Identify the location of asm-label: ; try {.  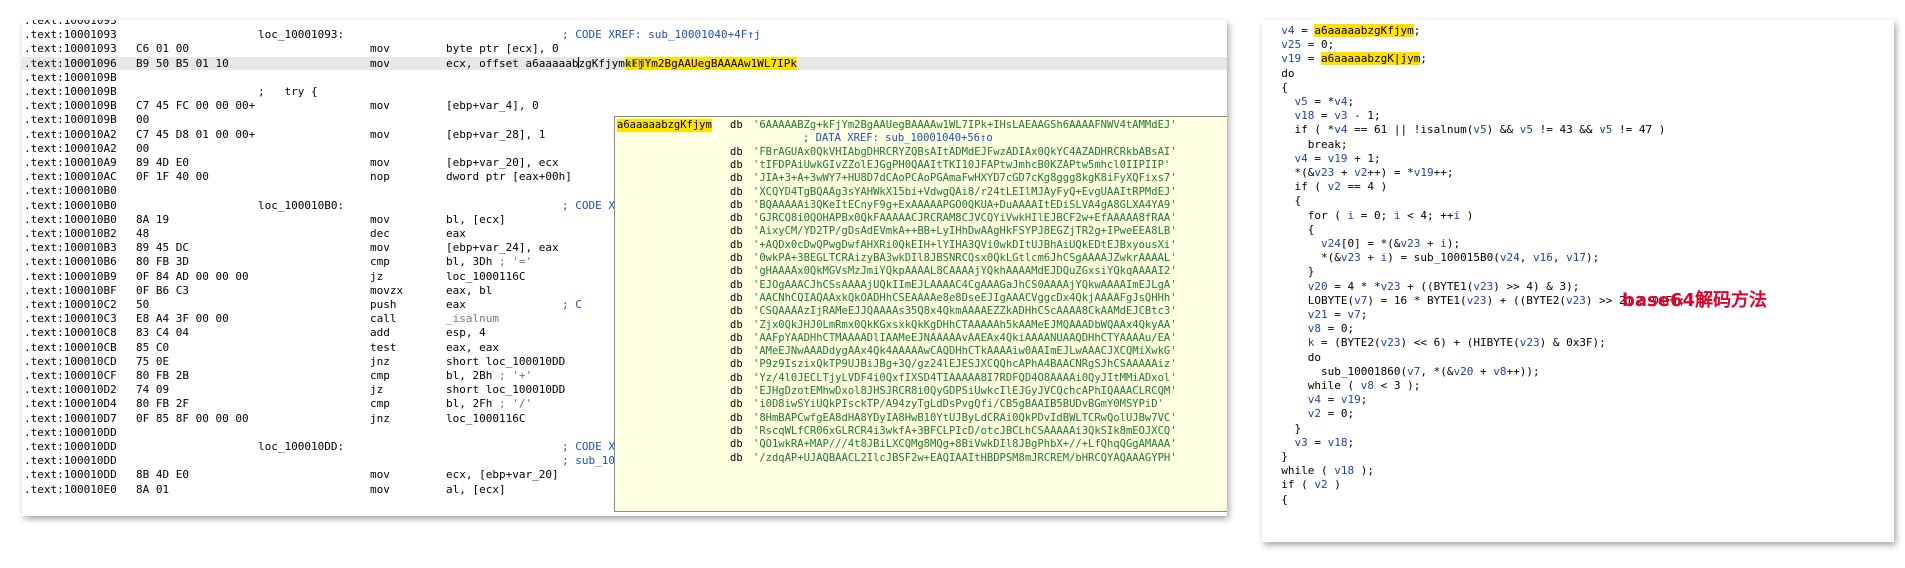
(288, 91).